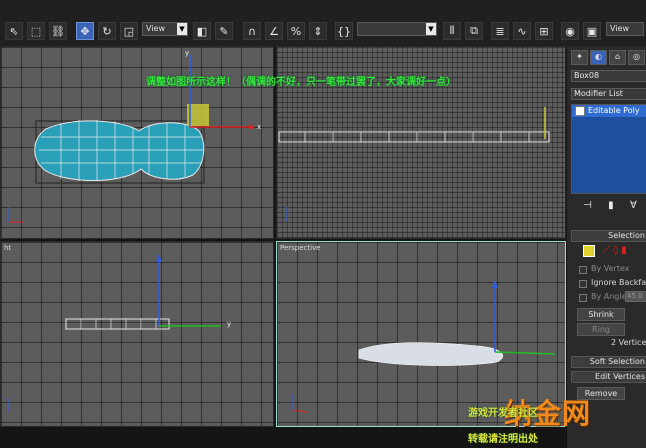  I want to click on selection-rollout: Selection, so click(608, 236).